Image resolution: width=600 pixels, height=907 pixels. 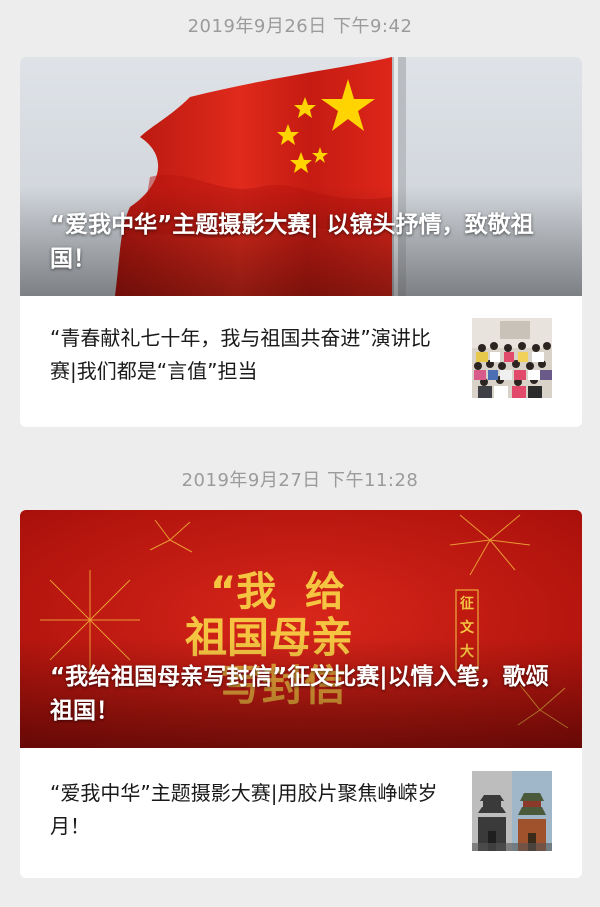 I want to click on timestamp: 2019年9月27日 下午11:28, so click(x=300, y=480).